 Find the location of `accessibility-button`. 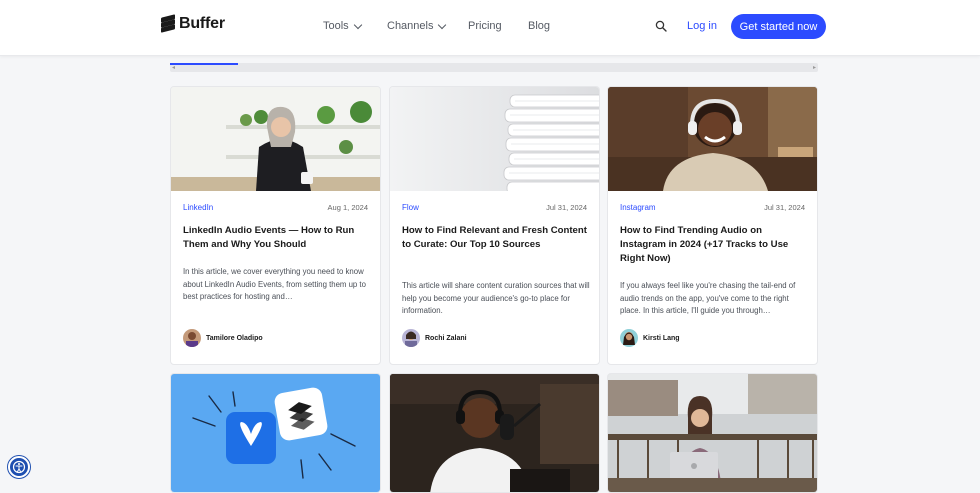

accessibility-button is located at coordinates (19, 467).